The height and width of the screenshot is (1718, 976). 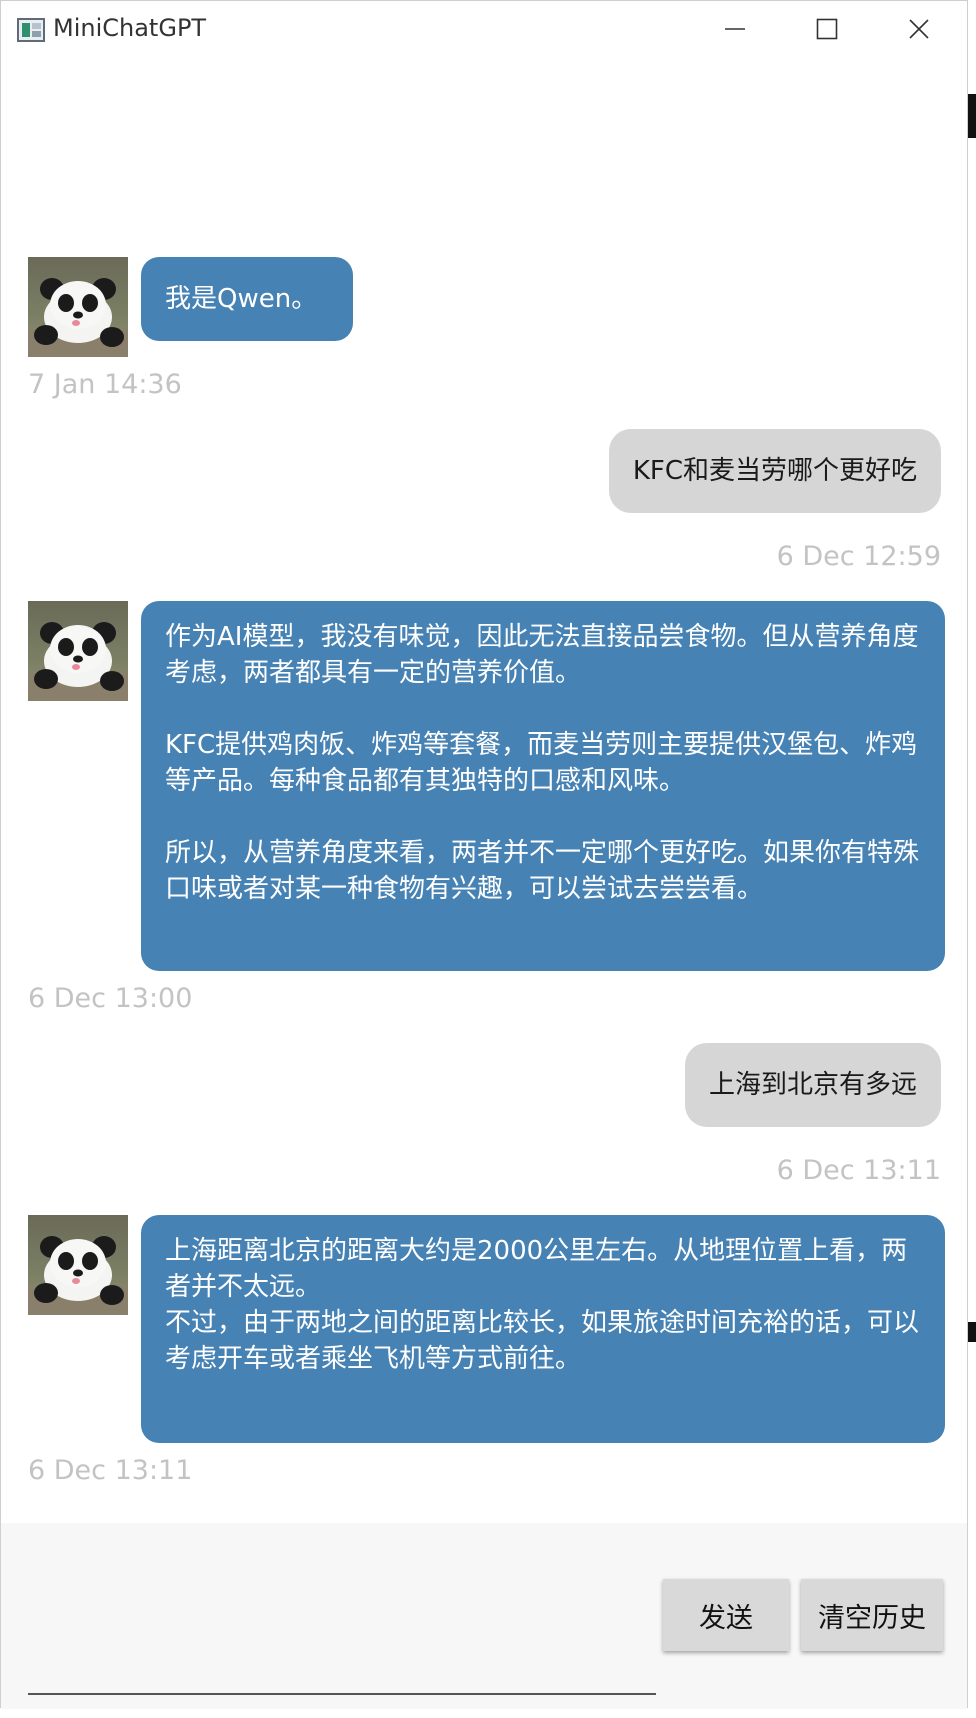 I want to click on message-timestamp: 6 Dec 13:00, so click(x=110, y=998).